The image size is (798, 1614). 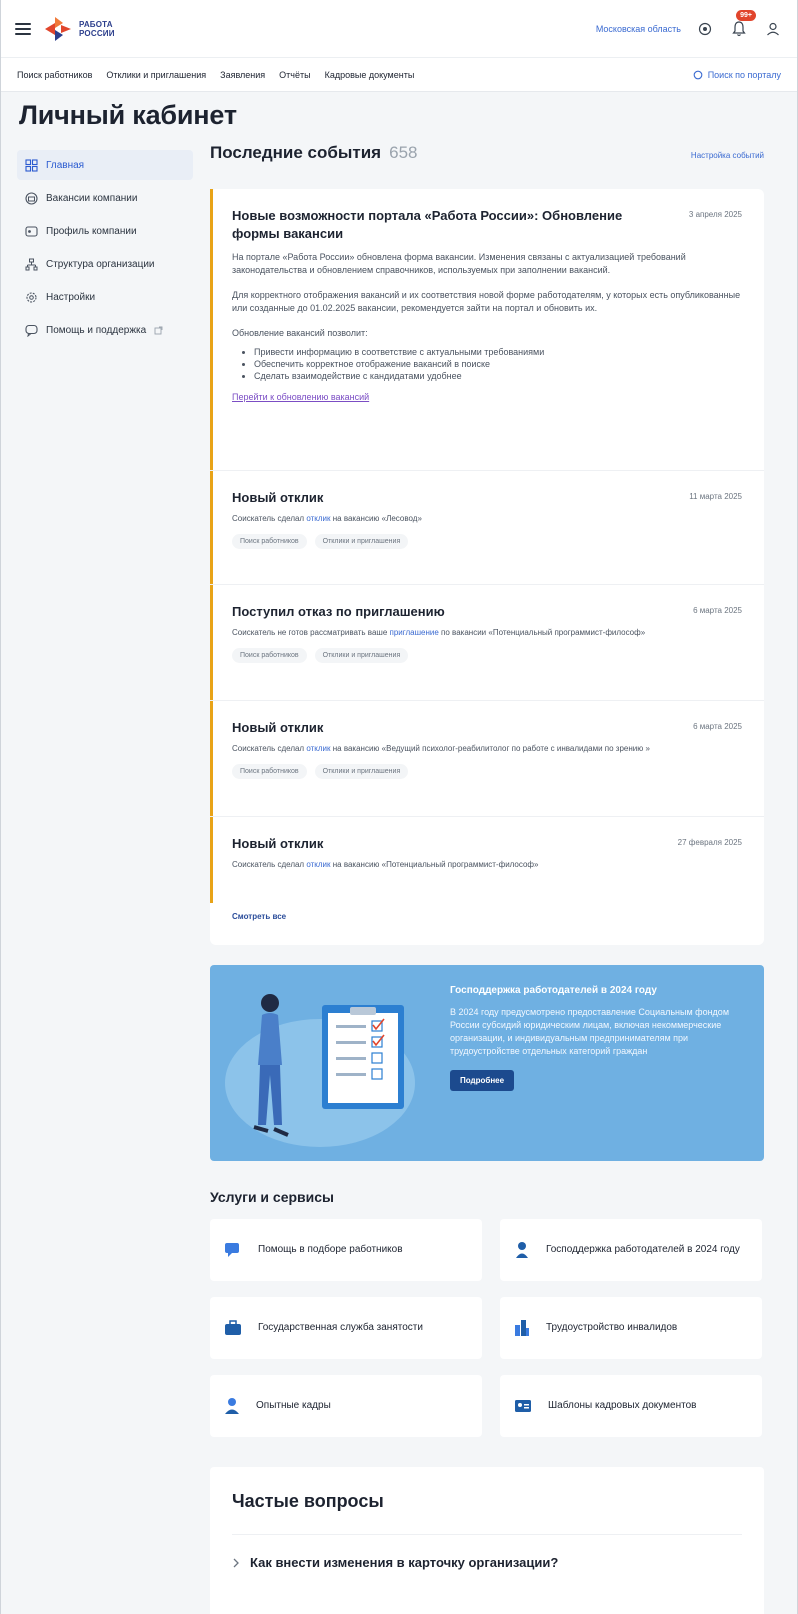 What do you see at coordinates (370, 75) in the screenshot?
I see `nav-item-hr-documents: Кадровые документы` at bounding box center [370, 75].